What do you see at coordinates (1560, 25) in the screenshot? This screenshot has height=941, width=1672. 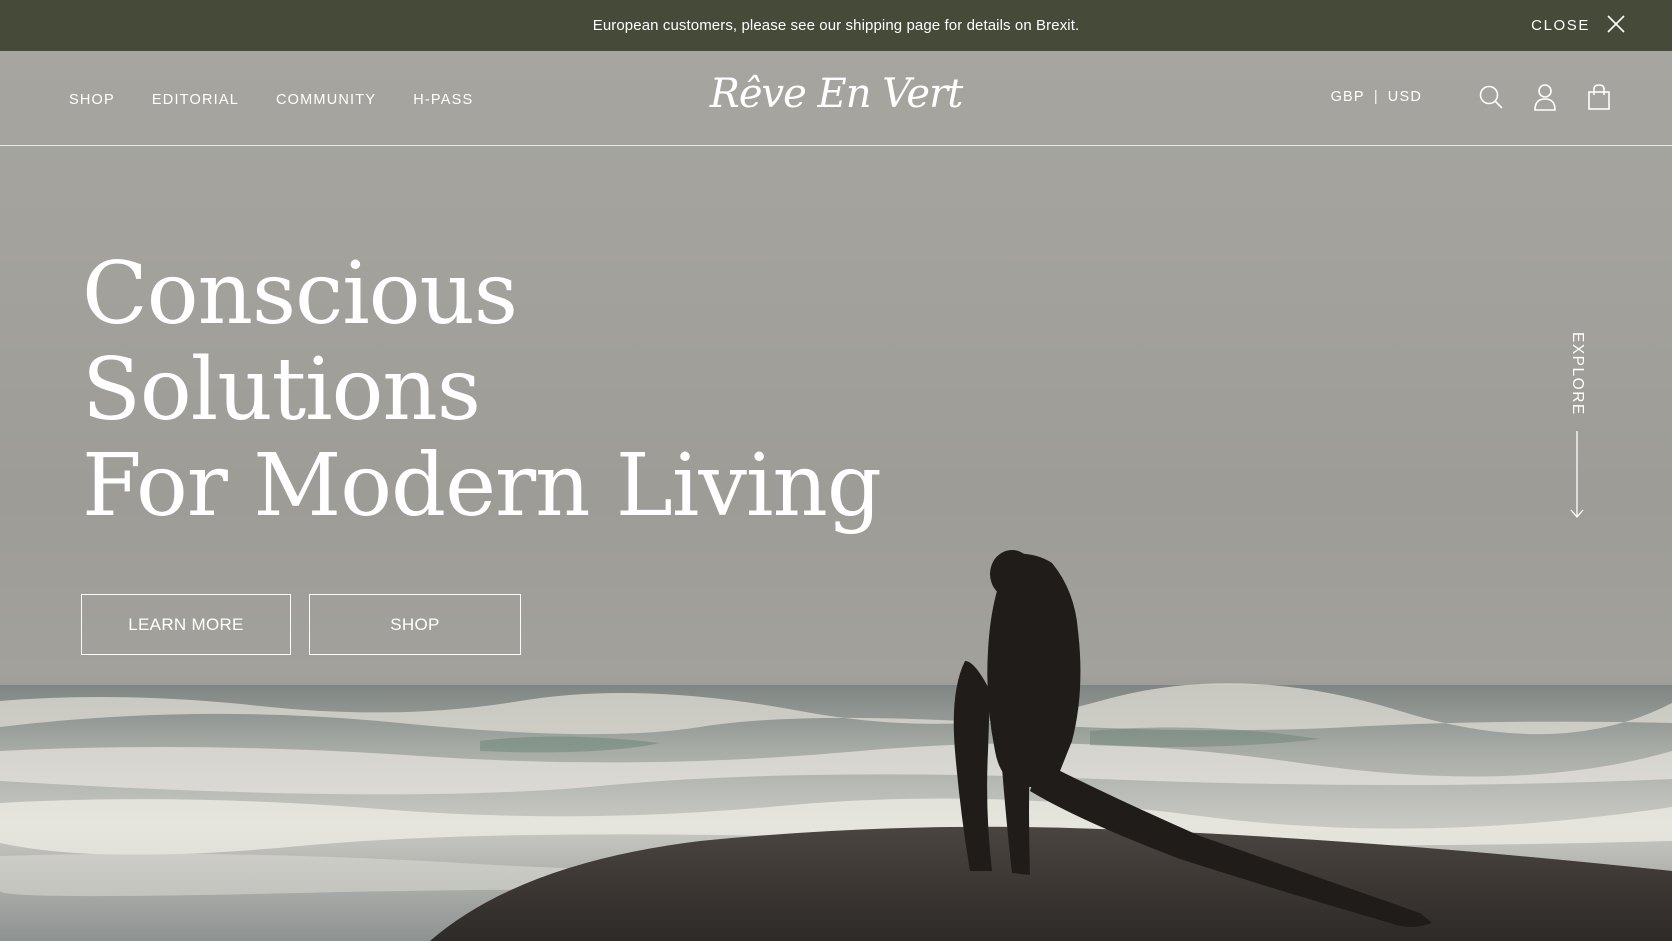 I see `close-label: CLOSE` at bounding box center [1560, 25].